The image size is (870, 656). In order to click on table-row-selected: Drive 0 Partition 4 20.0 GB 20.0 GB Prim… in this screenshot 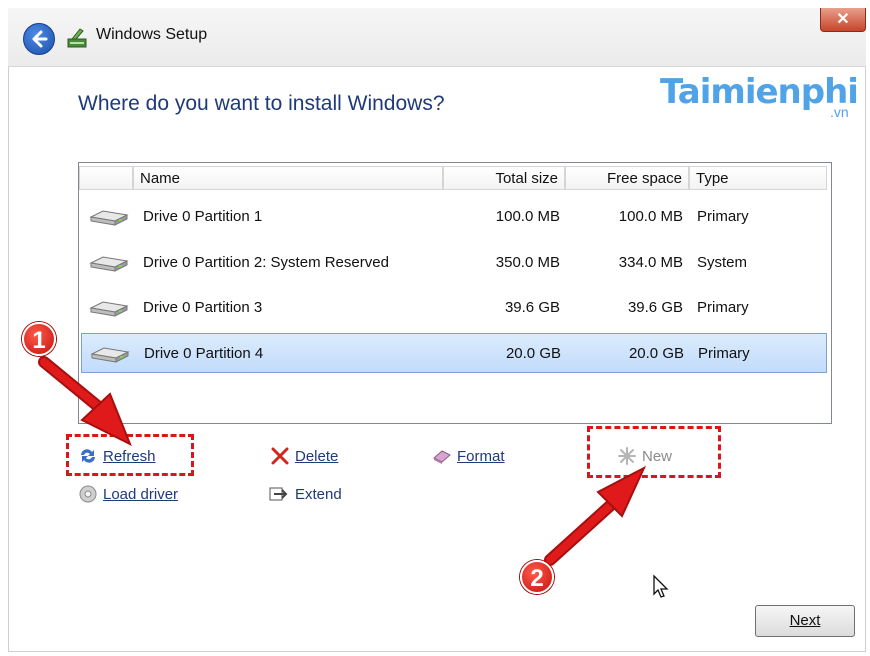, I will do `click(454, 353)`.